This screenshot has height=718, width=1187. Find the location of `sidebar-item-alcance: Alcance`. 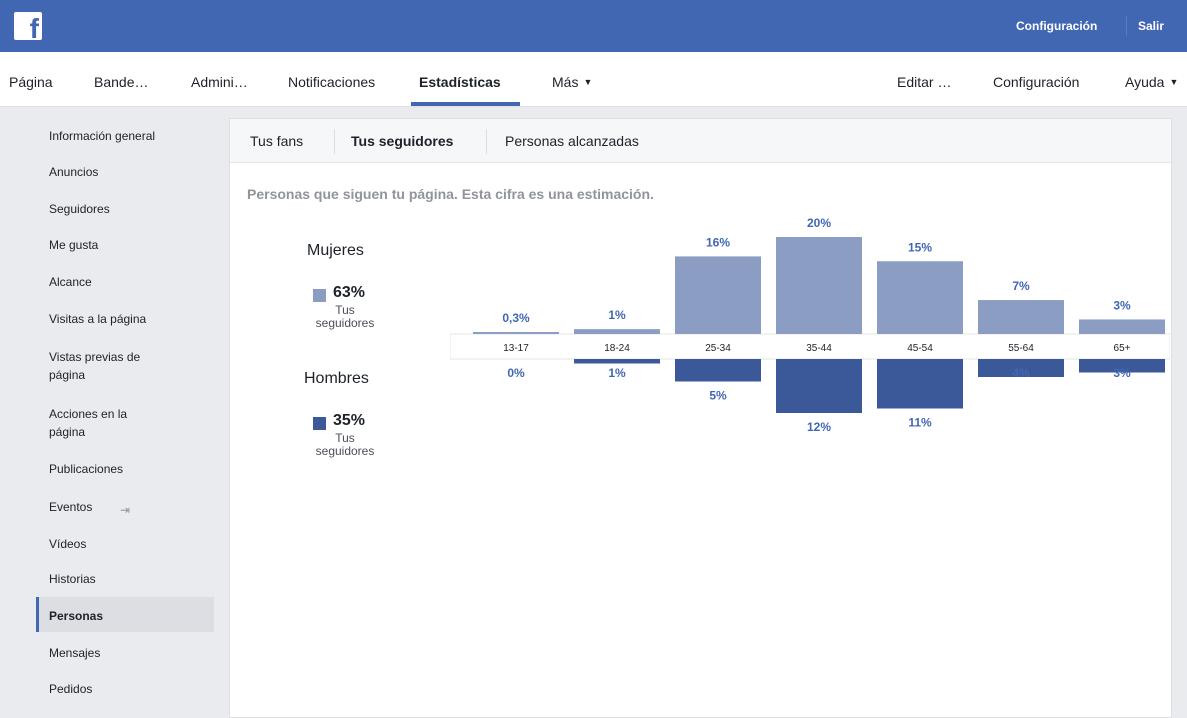

sidebar-item-alcance: Alcance is located at coordinates (129, 282).